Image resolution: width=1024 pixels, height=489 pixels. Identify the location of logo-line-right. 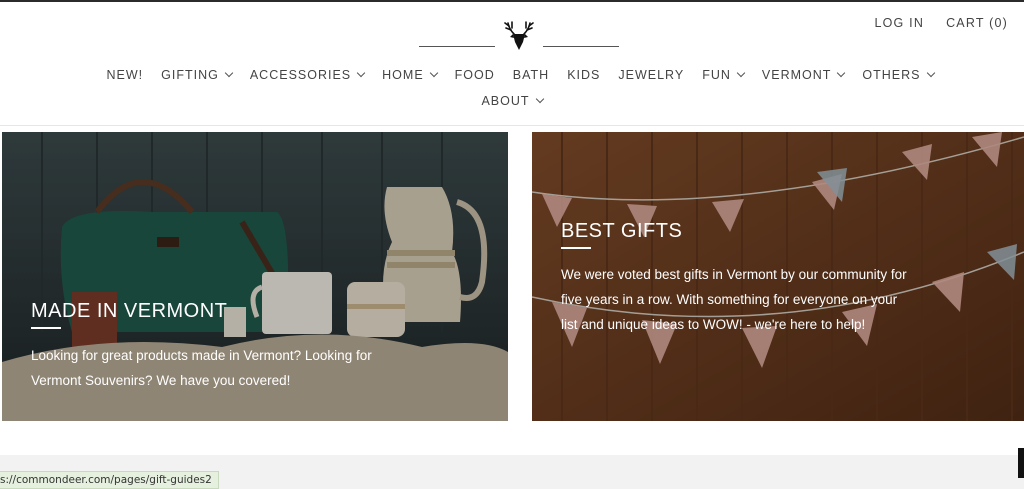
(581, 46).